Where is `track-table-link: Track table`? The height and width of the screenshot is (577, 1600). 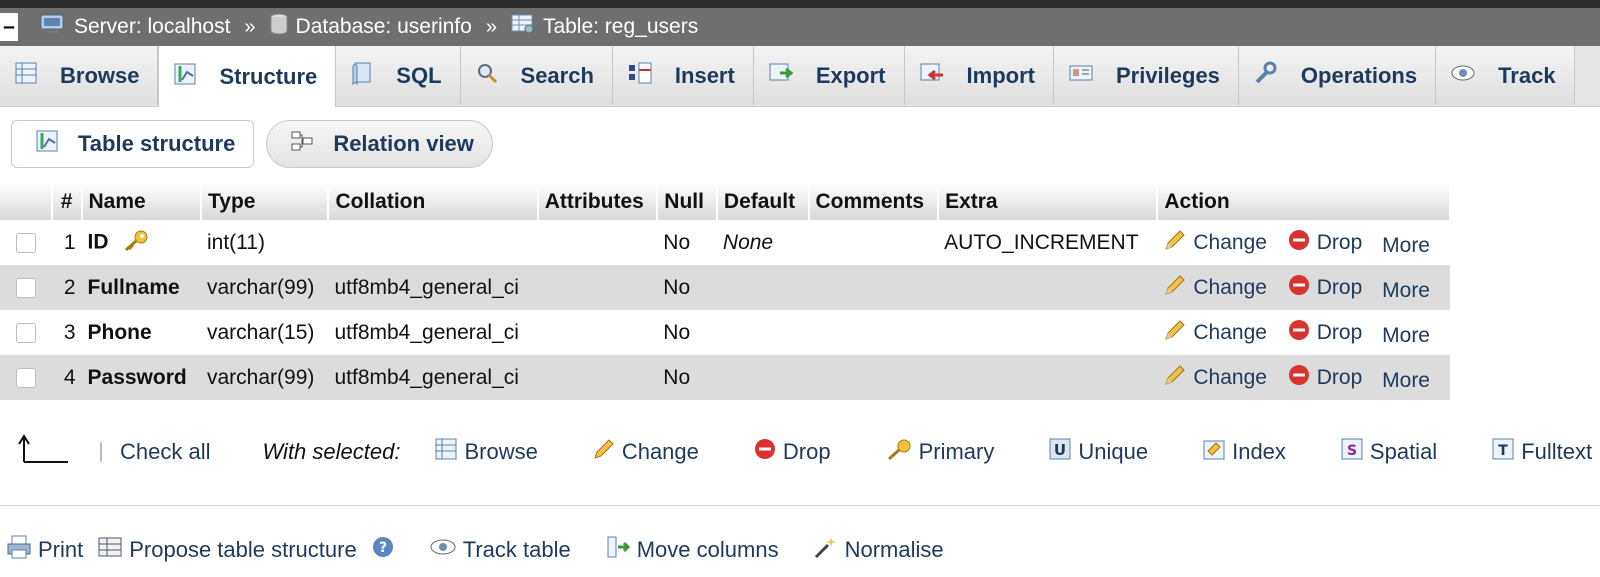
track-table-link: Track table is located at coordinates (500, 550).